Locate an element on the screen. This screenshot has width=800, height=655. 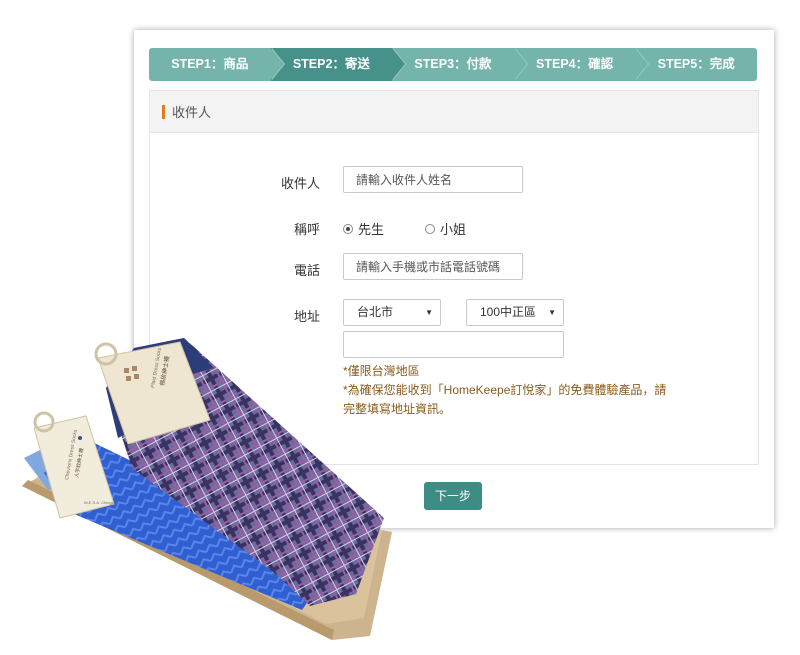
step-3: STEP3：付款 is located at coordinates (460, 64).